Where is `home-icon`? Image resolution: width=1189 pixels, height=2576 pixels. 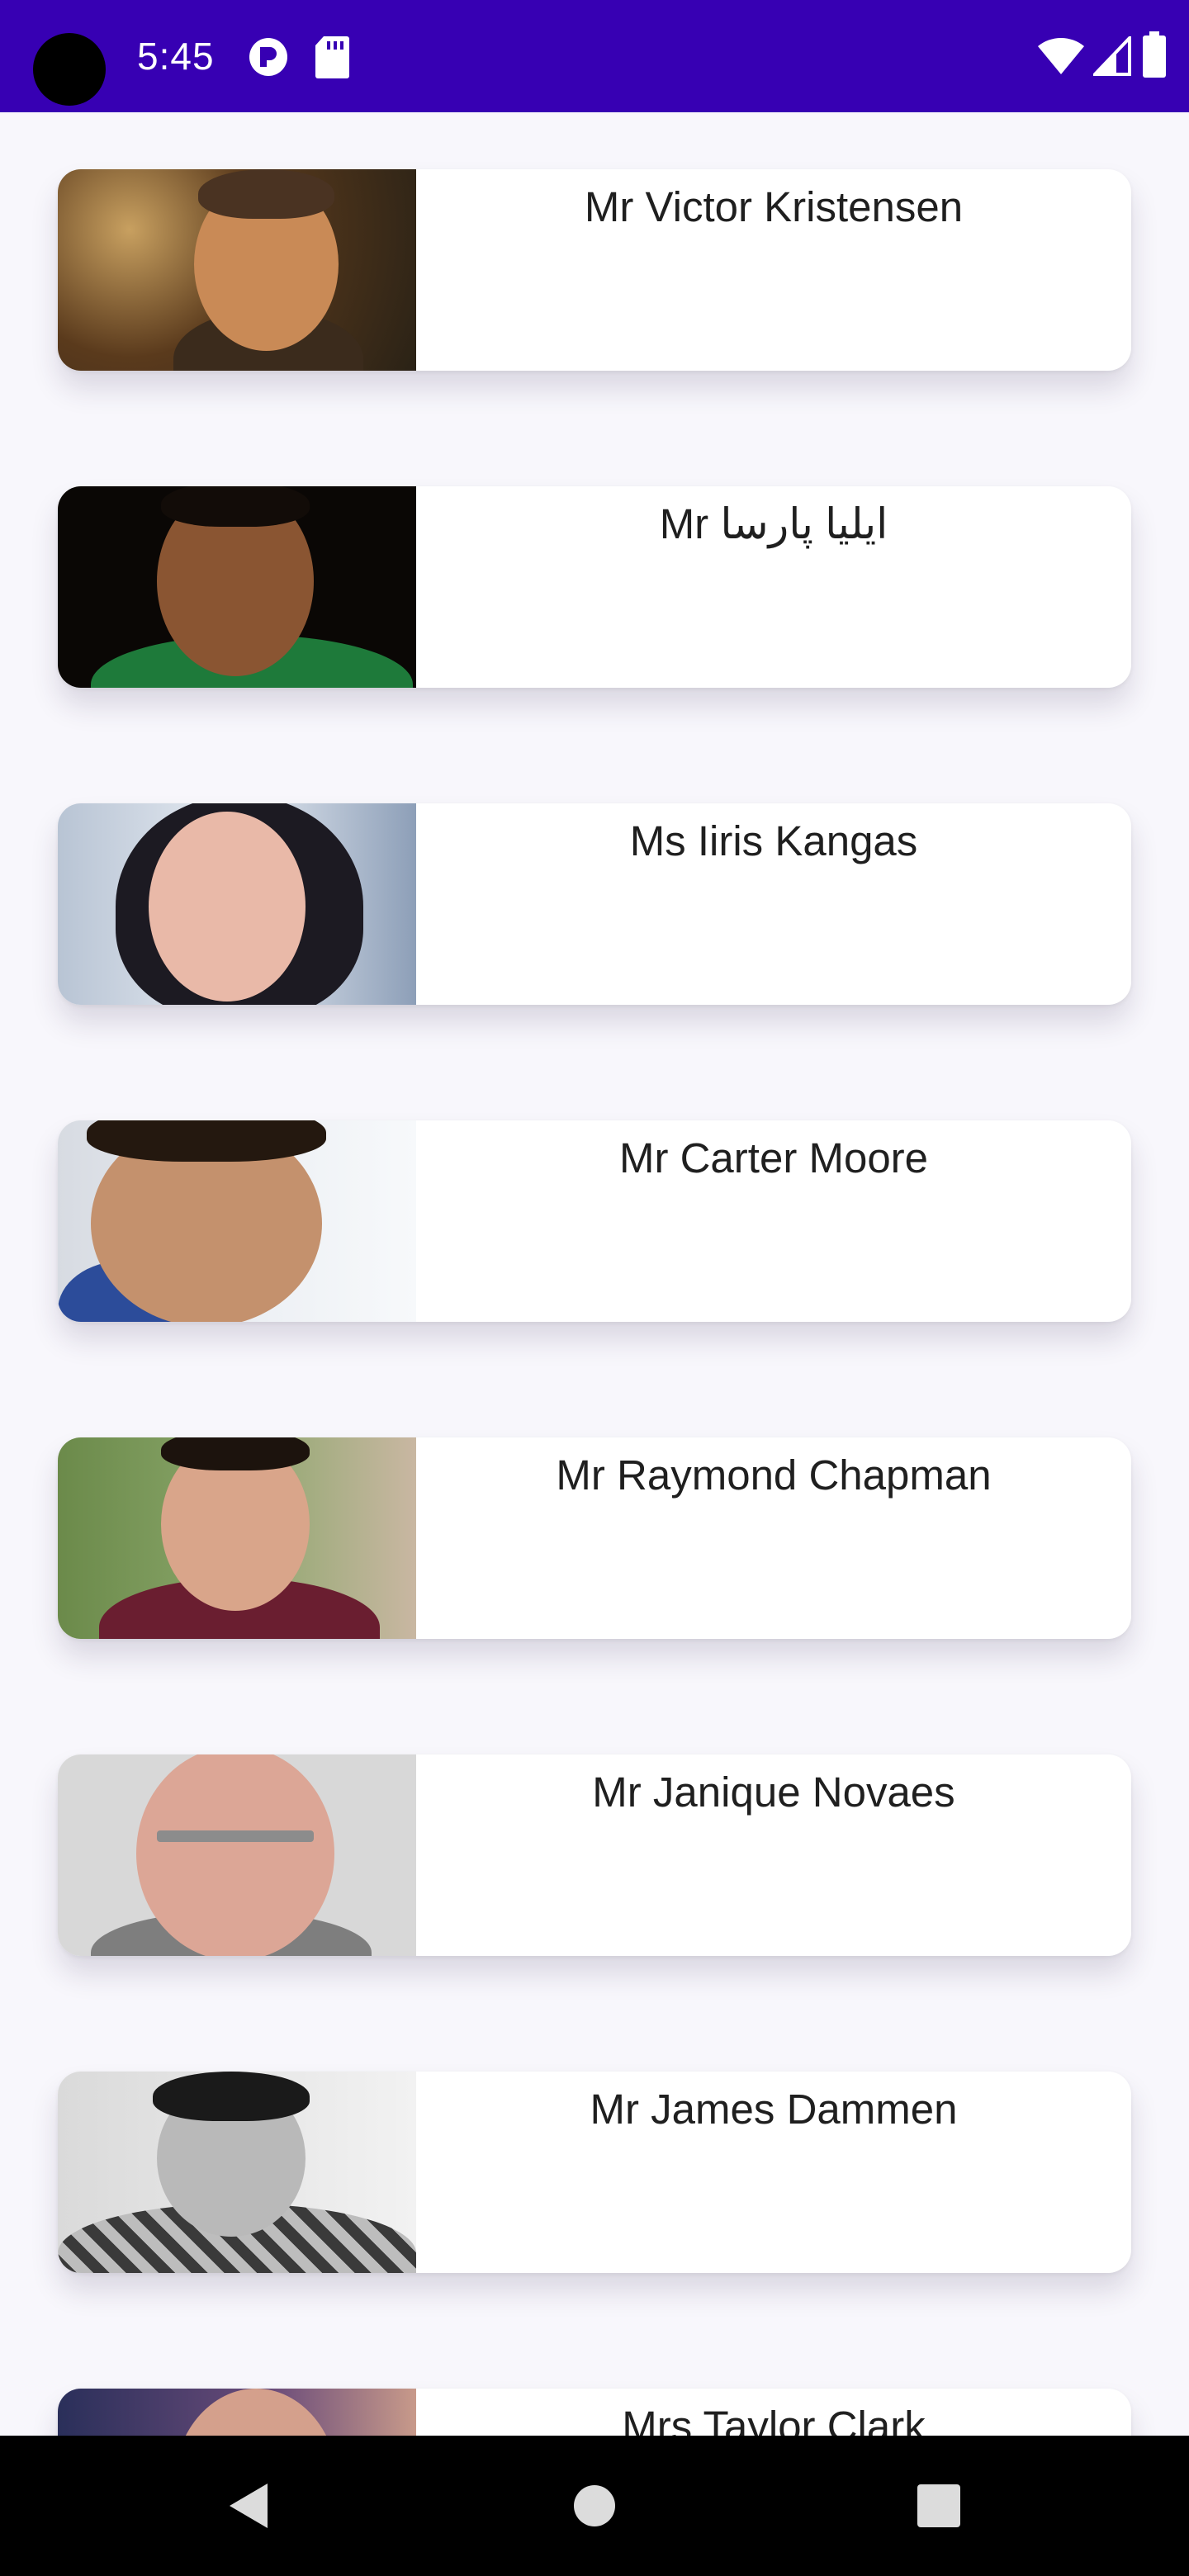 home-icon is located at coordinates (594, 2506).